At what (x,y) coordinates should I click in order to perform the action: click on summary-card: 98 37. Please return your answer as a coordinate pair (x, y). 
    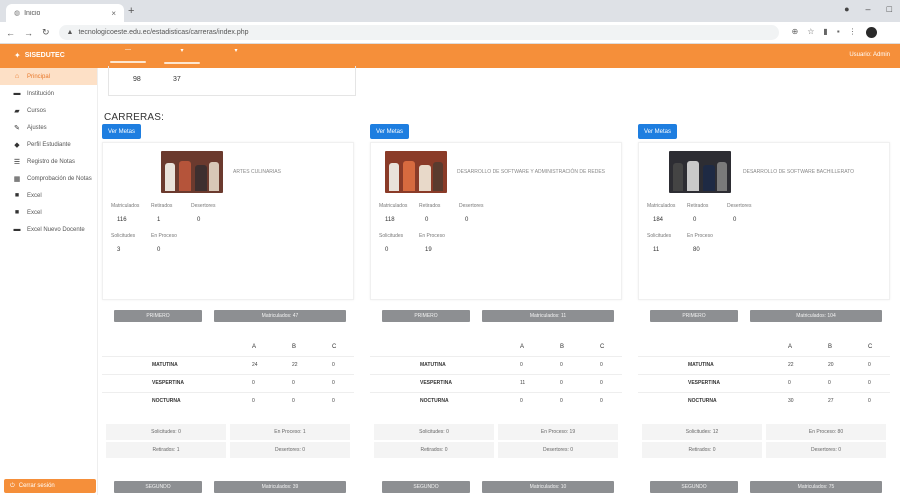
    Looking at the image, I should click on (232, 81).